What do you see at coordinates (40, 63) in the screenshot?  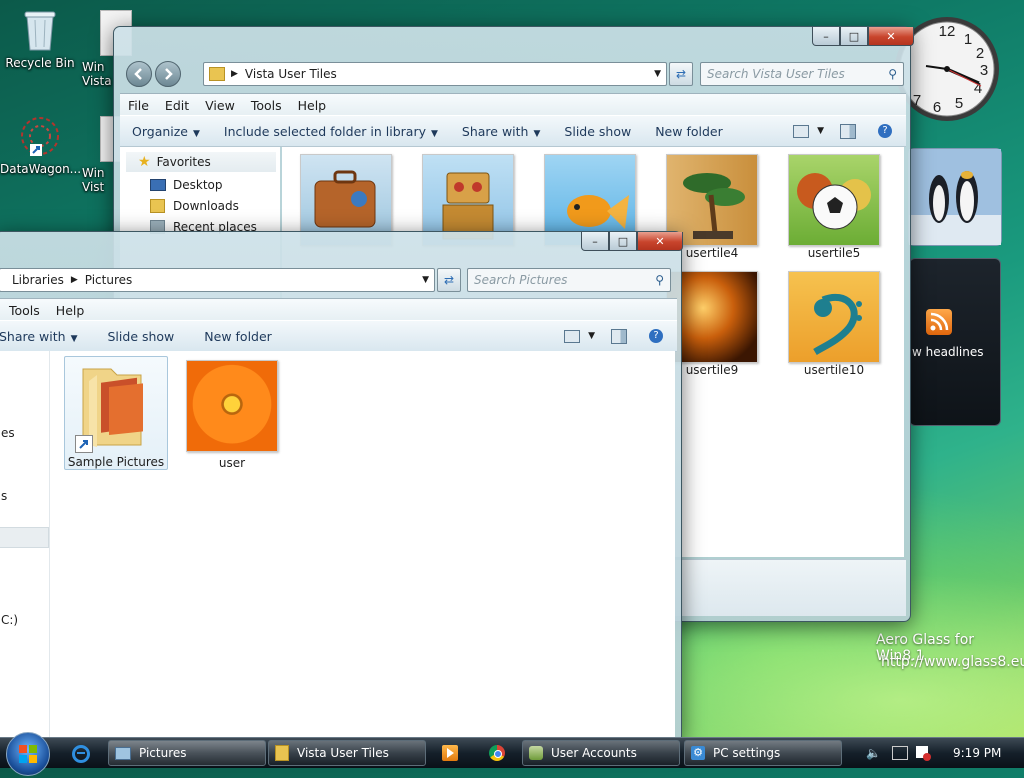 I see `desktop-icon-label: Recycle Bin` at bounding box center [40, 63].